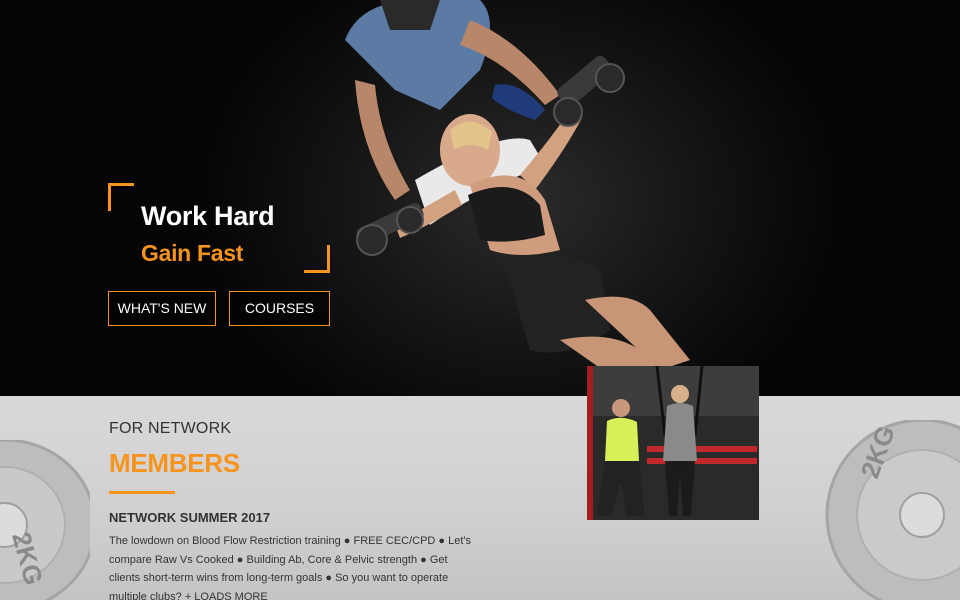 The width and height of the screenshot is (960, 600). What do you see at coordinates (190, 517) in the screenshot?
I see `issue-title: NETWORK SUMMER 2017` at bounding box center [190, 517].